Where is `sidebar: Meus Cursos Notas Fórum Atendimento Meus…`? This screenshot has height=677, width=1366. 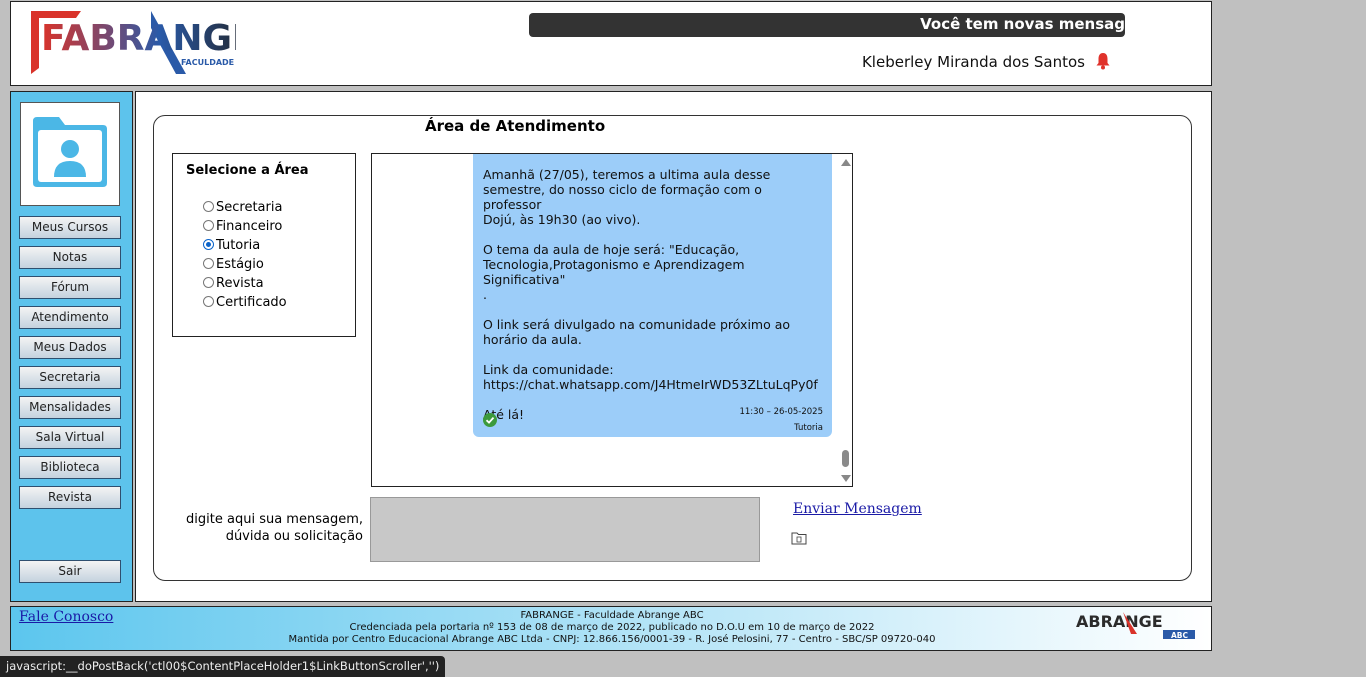 sidebar: Meus Cursos Notas Fórum Atendimento Meus… is located at coordinates (71, 346).